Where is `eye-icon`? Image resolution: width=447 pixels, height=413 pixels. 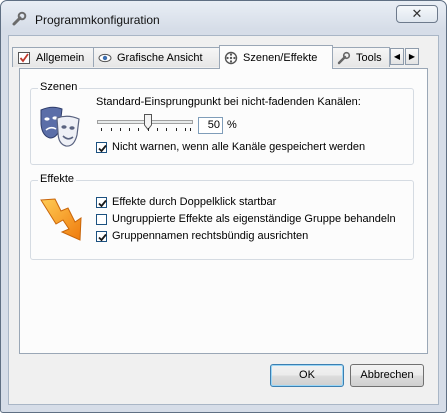
eye-icon is located at coordinates (105, 57).